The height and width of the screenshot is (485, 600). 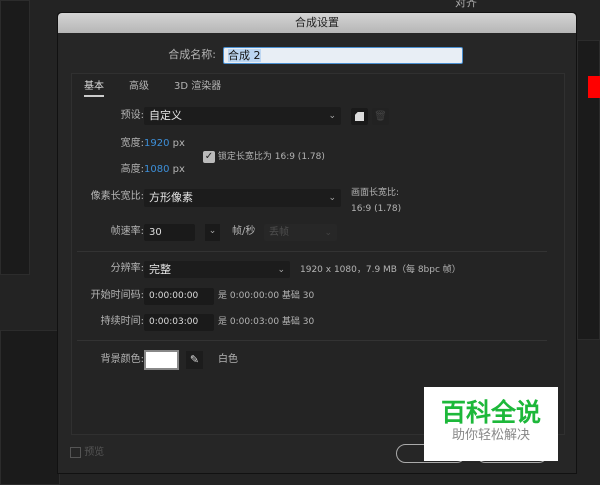 I want to click on resolution-select: 完整 ⌄, so click(x=217, y=269).